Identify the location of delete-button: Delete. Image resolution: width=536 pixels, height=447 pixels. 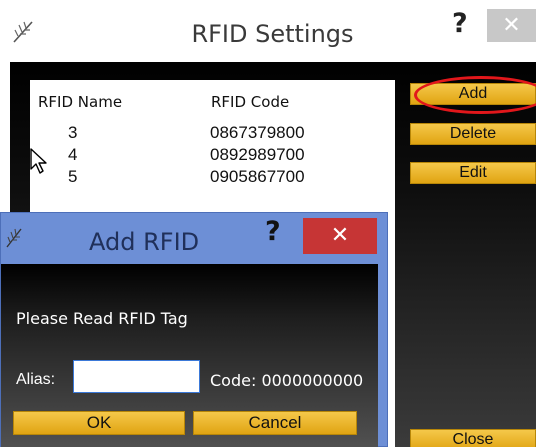
(473, 134).